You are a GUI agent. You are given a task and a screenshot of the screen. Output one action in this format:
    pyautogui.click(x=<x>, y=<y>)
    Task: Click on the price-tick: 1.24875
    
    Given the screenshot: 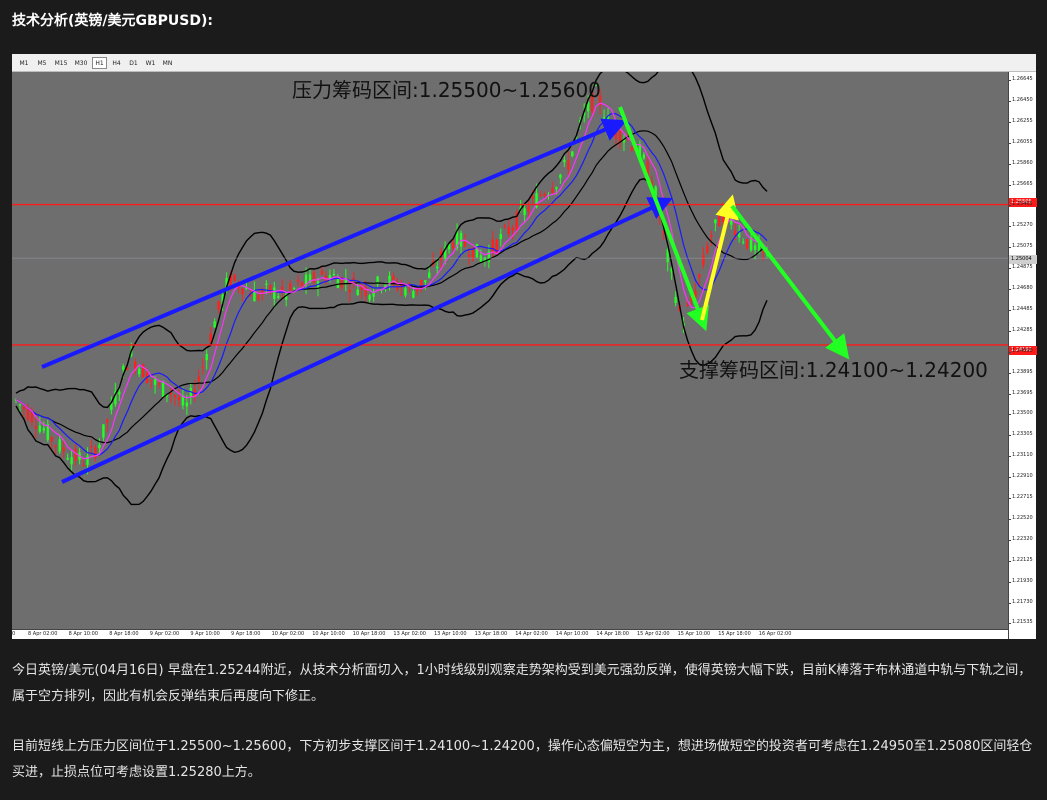 What is the action you would take?
    pyautogui.click(x=1021, y=267)
    